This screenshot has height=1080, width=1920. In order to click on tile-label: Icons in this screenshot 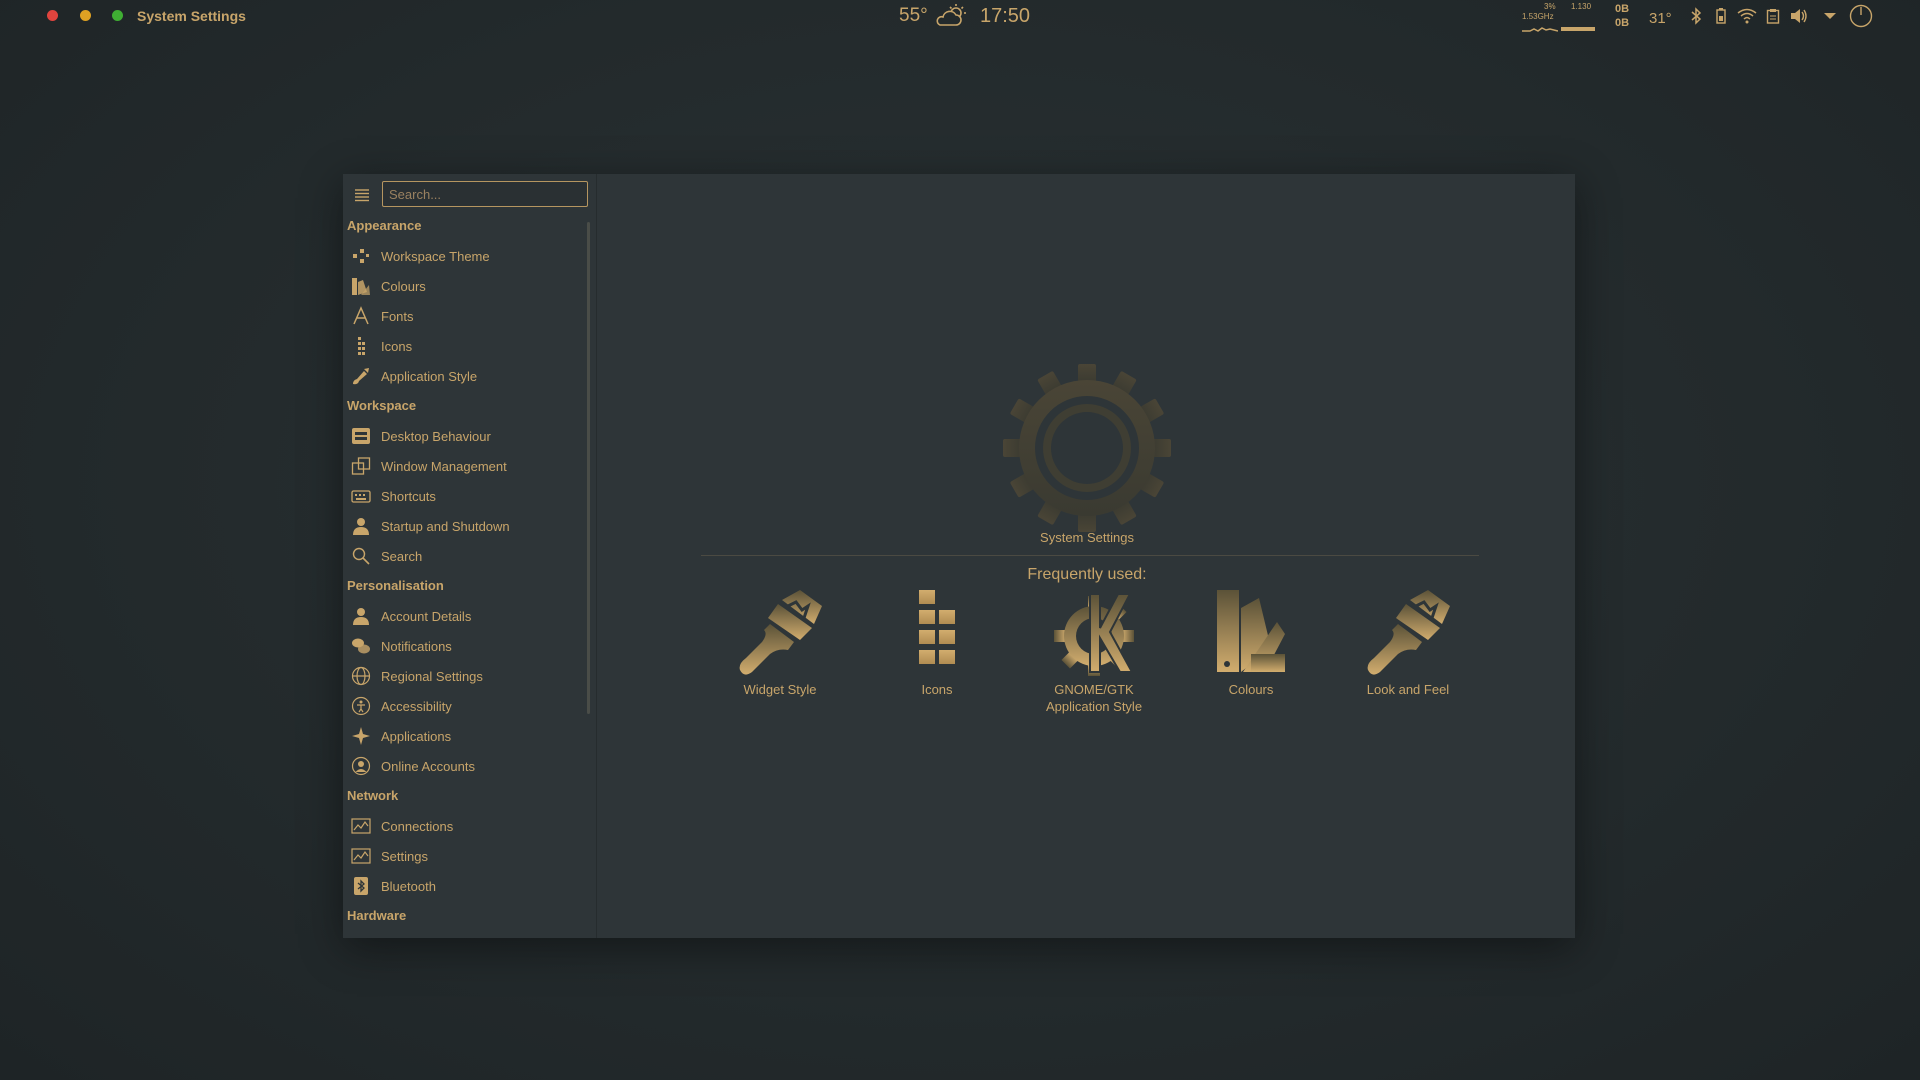, I will do `click(937, 689)`.